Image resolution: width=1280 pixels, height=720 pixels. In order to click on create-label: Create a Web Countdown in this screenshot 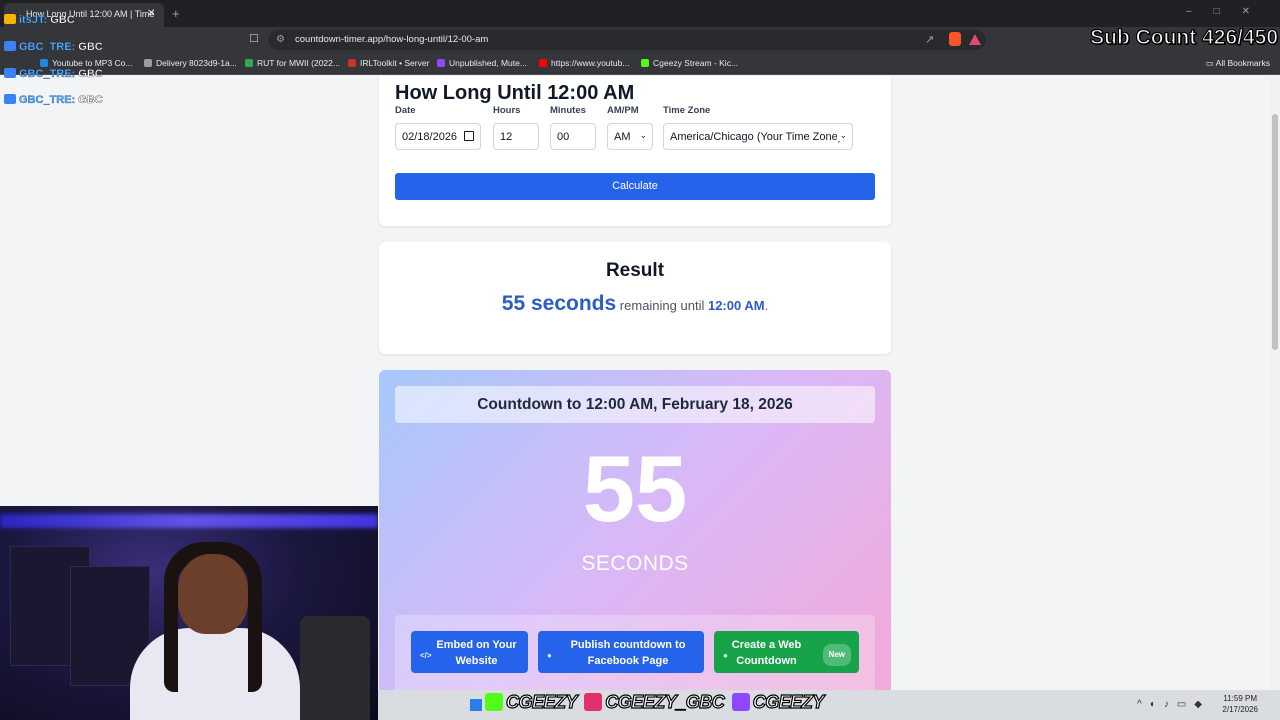, I will do `click(766, 653)`.